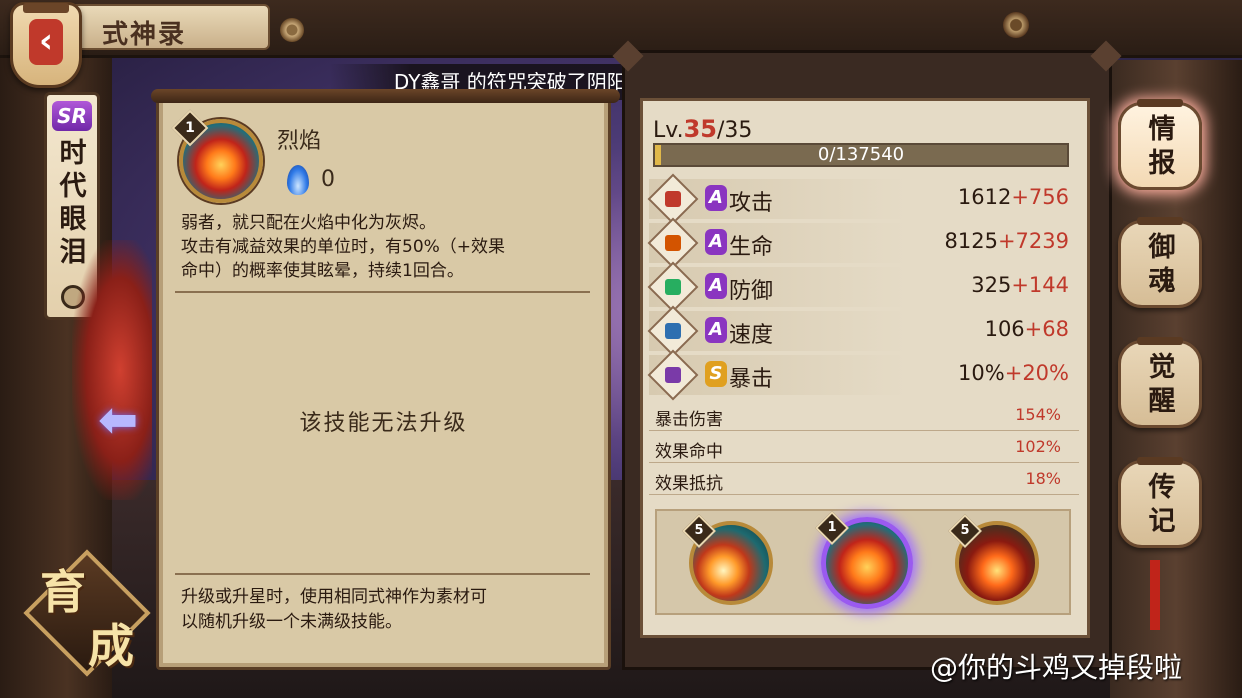  I want to click on level-prefix: Lv., so click(668, 130).